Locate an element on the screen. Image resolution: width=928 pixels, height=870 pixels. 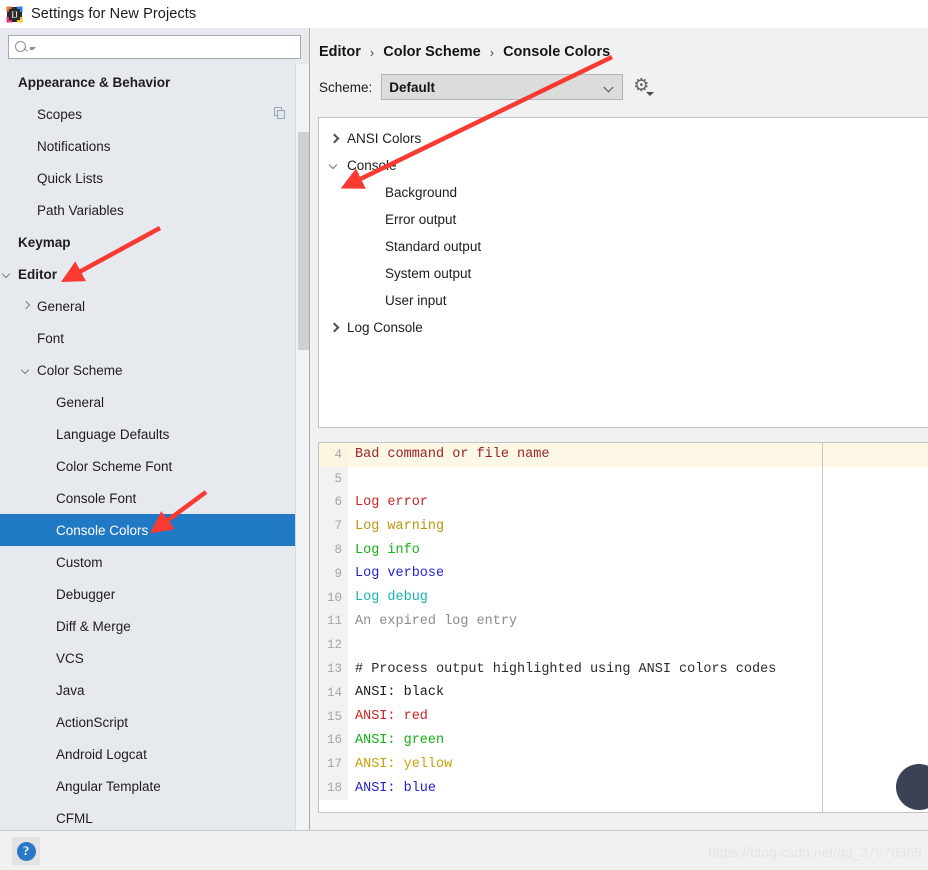
sidebar-item-label: General is located at coordinates (80, 402).